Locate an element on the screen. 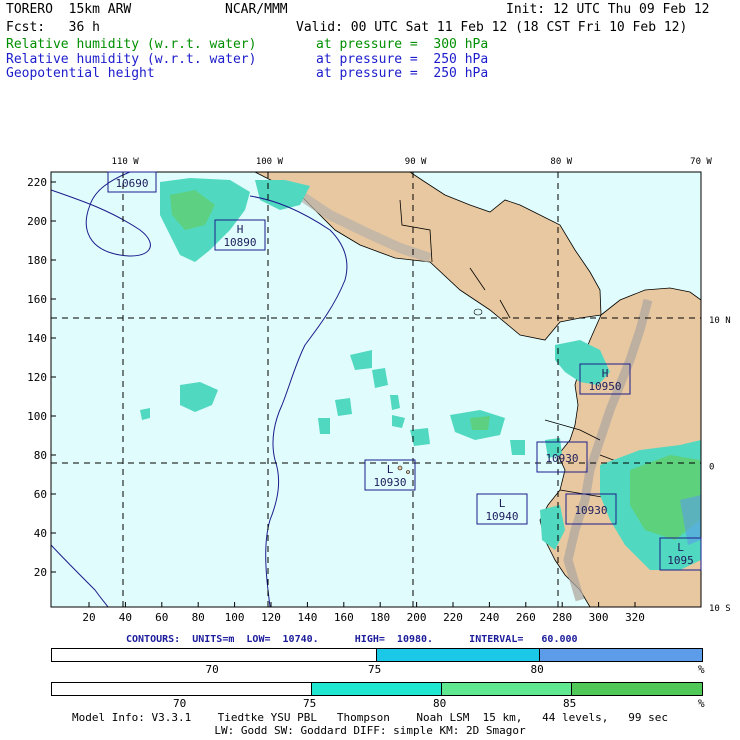  x-tick-label: 280 is located at coordinates (562, 617).